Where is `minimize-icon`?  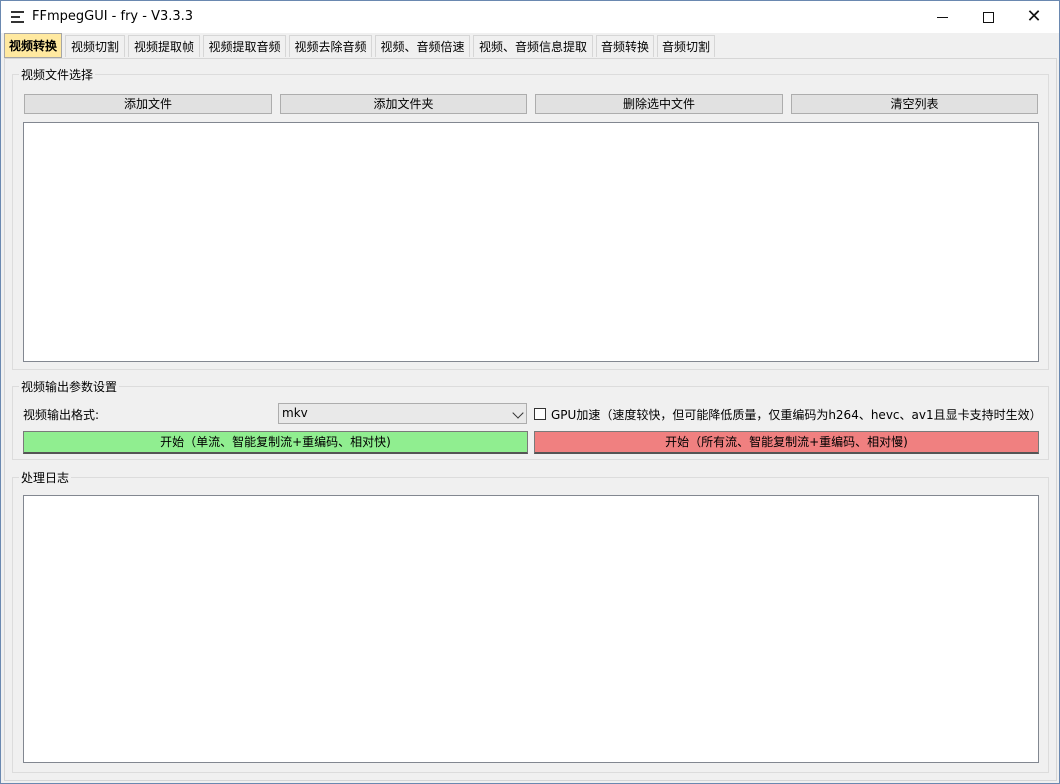
minimize-icon is located at coordinates (942, 17).